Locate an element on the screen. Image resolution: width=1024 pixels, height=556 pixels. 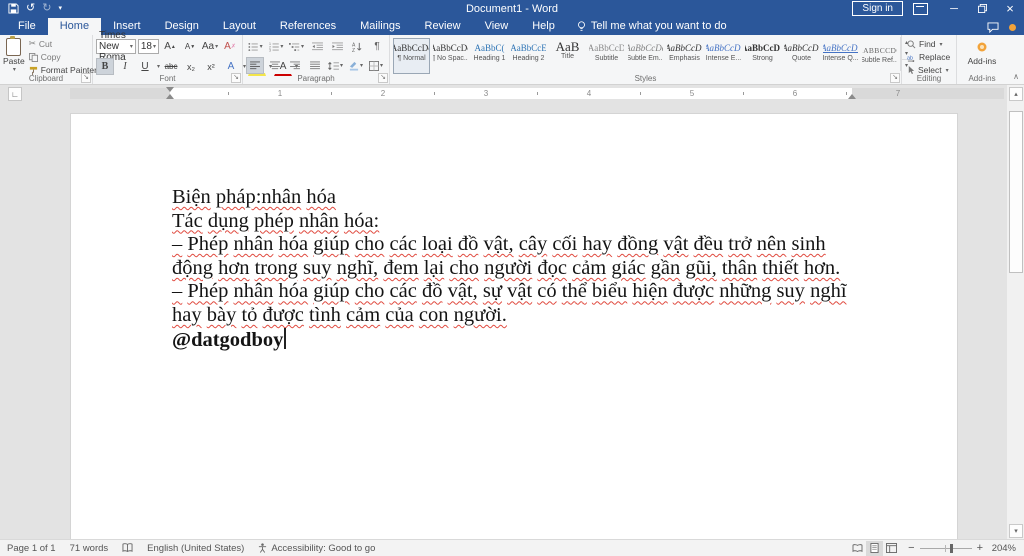
numbering-button: 1 2 3 ▾ is located at coordinates (276, 46).